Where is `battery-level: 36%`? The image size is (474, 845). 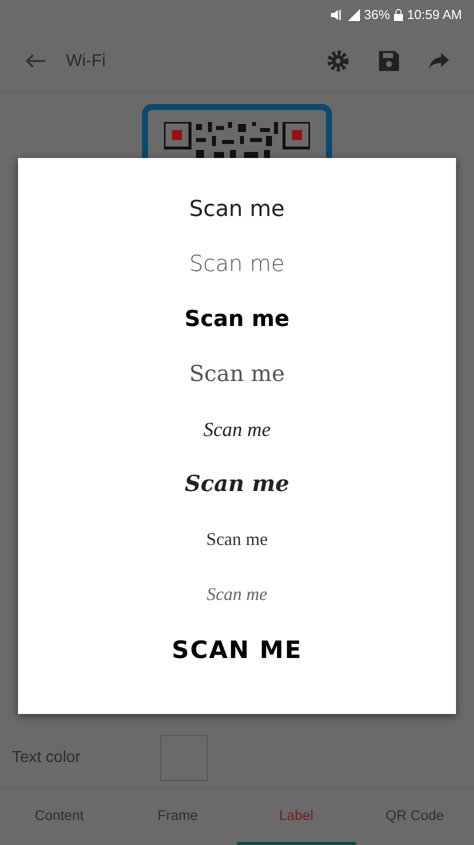
battery-level: 36% is located at coordinates (377, 15).